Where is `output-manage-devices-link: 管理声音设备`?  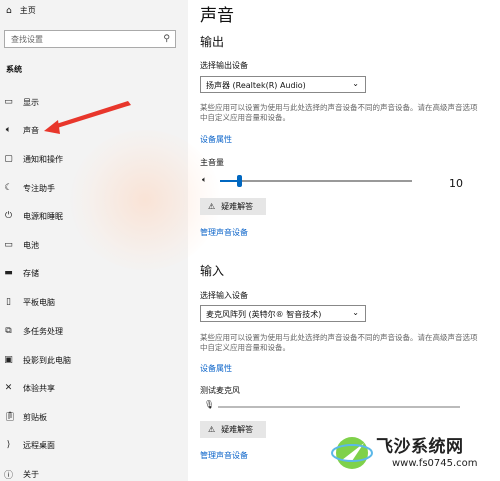
output-manage-devices-link: 管理声音设备 is located at coordinates (224, 232).